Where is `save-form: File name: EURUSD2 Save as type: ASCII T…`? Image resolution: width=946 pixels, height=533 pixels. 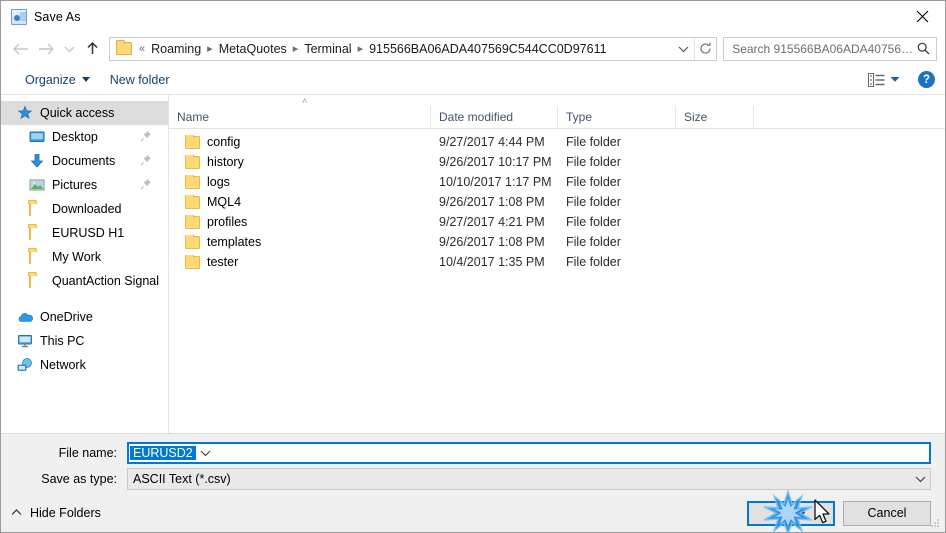 save-form: File name: EURUSD2 Save as type: ASCII T… is located at coordinates (473, 463).